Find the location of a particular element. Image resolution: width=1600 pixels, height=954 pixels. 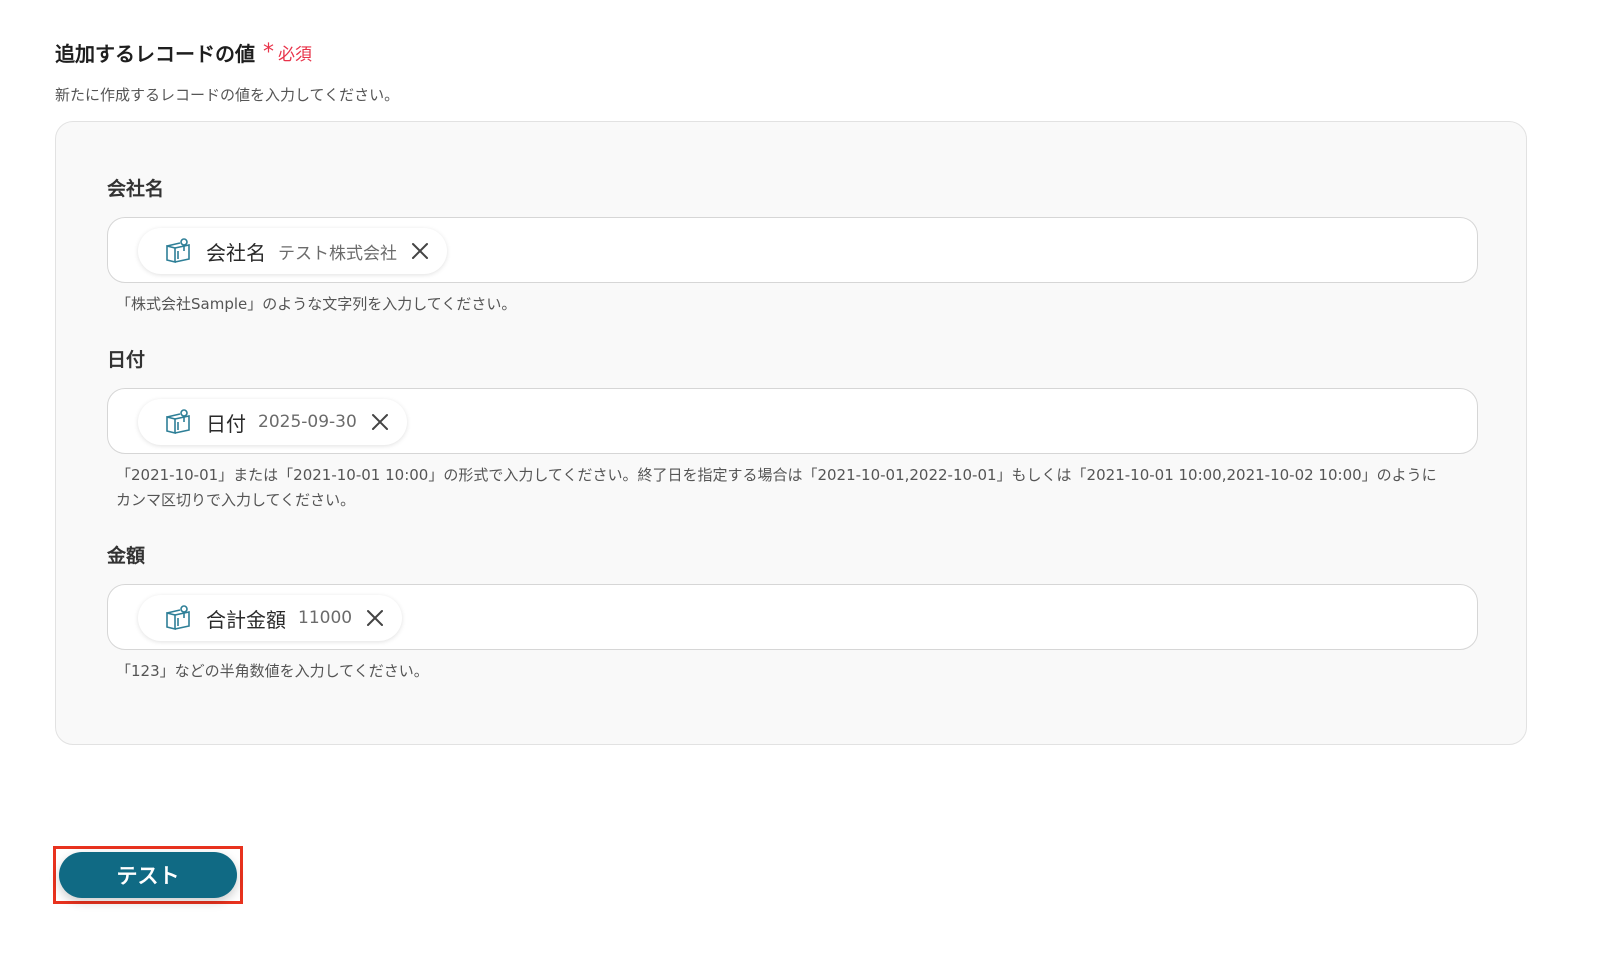

company-name-chip: 会社名 テスト株式会社 is located at coordinates (292, 251).